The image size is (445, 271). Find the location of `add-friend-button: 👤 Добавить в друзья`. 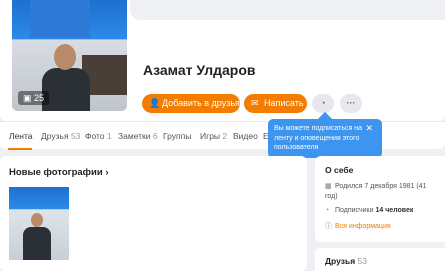

add-friend-button: 👤 Добавить в друзья is located at coordinates (191, 103).